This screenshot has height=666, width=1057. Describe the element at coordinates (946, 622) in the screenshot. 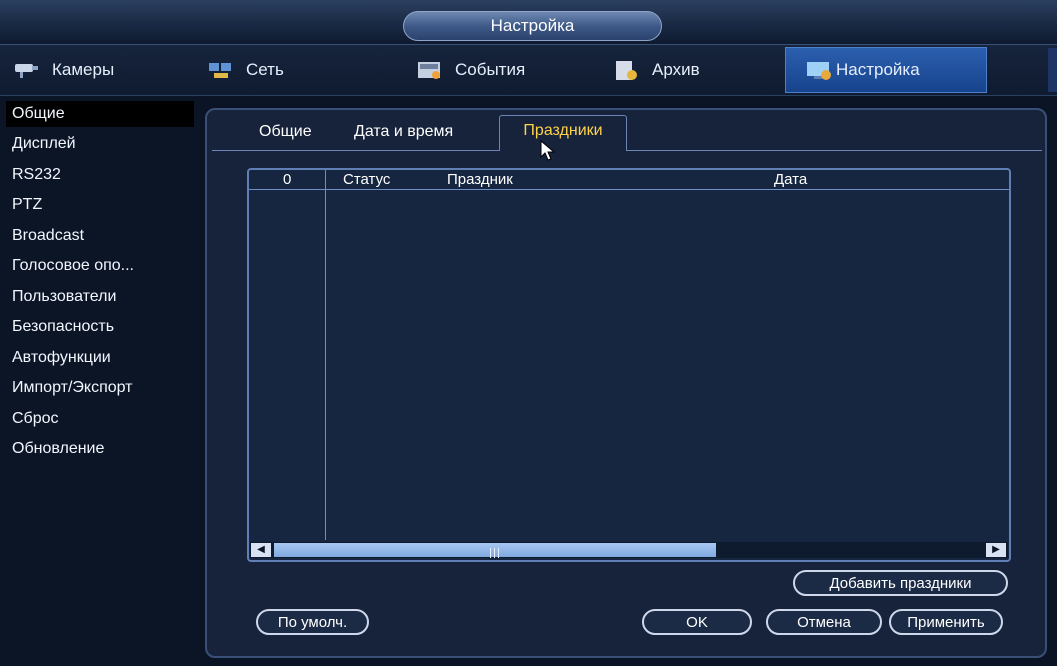

I see `apply-button: Применить` at that location.